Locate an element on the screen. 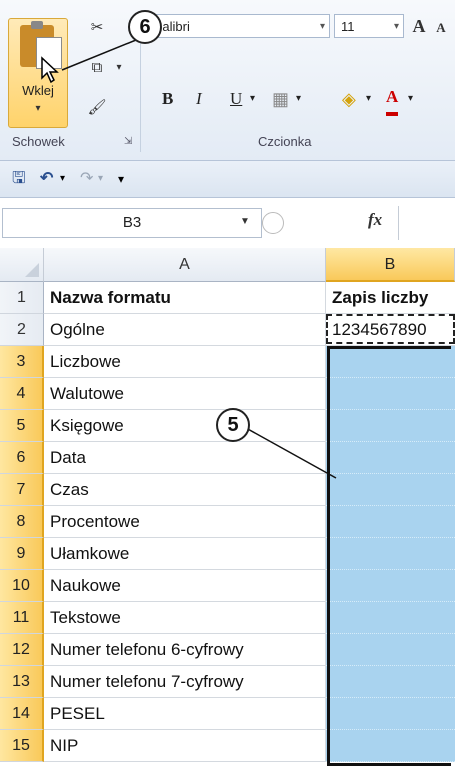 This screenshot has height=768, width=455. callout-range: 5 is located at coordinates (233, 425).